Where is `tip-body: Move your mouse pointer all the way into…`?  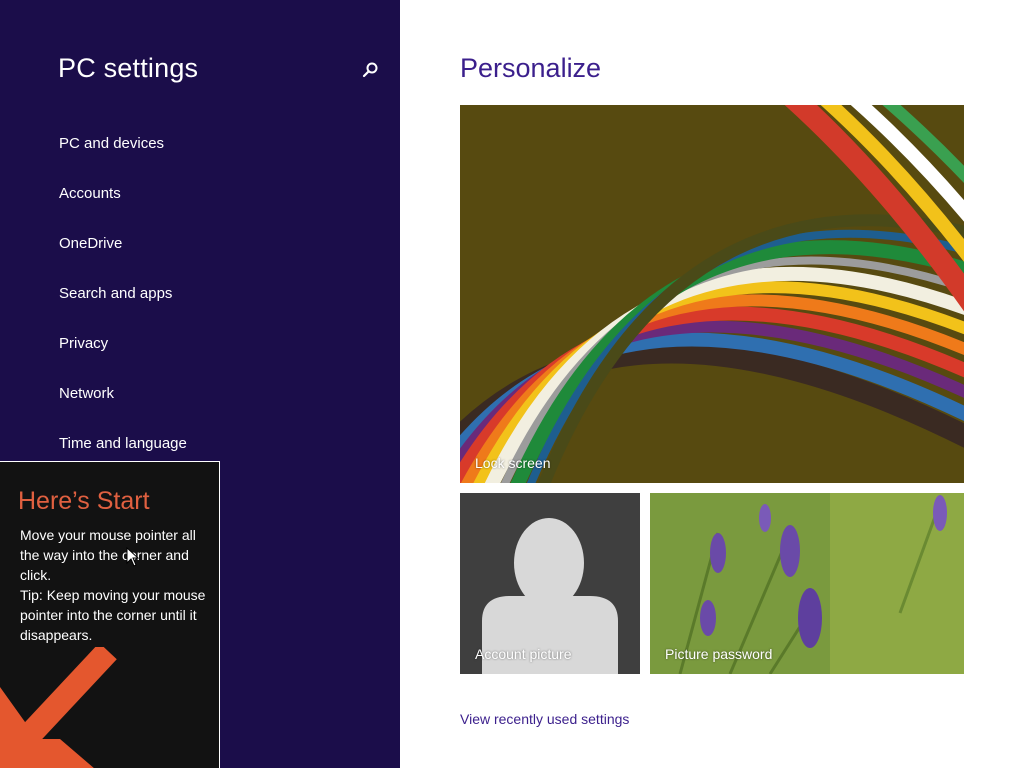
tip-body: Move your mouse pointer all the way into… is located at coordinates (113, 585).